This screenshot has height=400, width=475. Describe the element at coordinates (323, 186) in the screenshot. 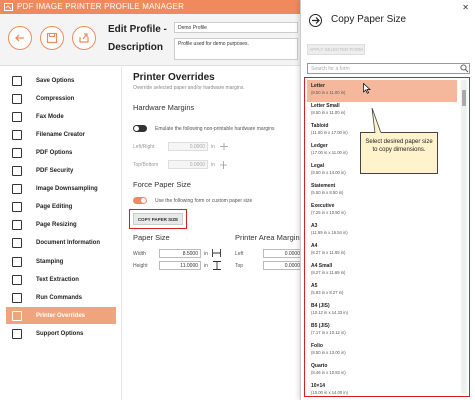

I see `form-name: Statement` at that location.